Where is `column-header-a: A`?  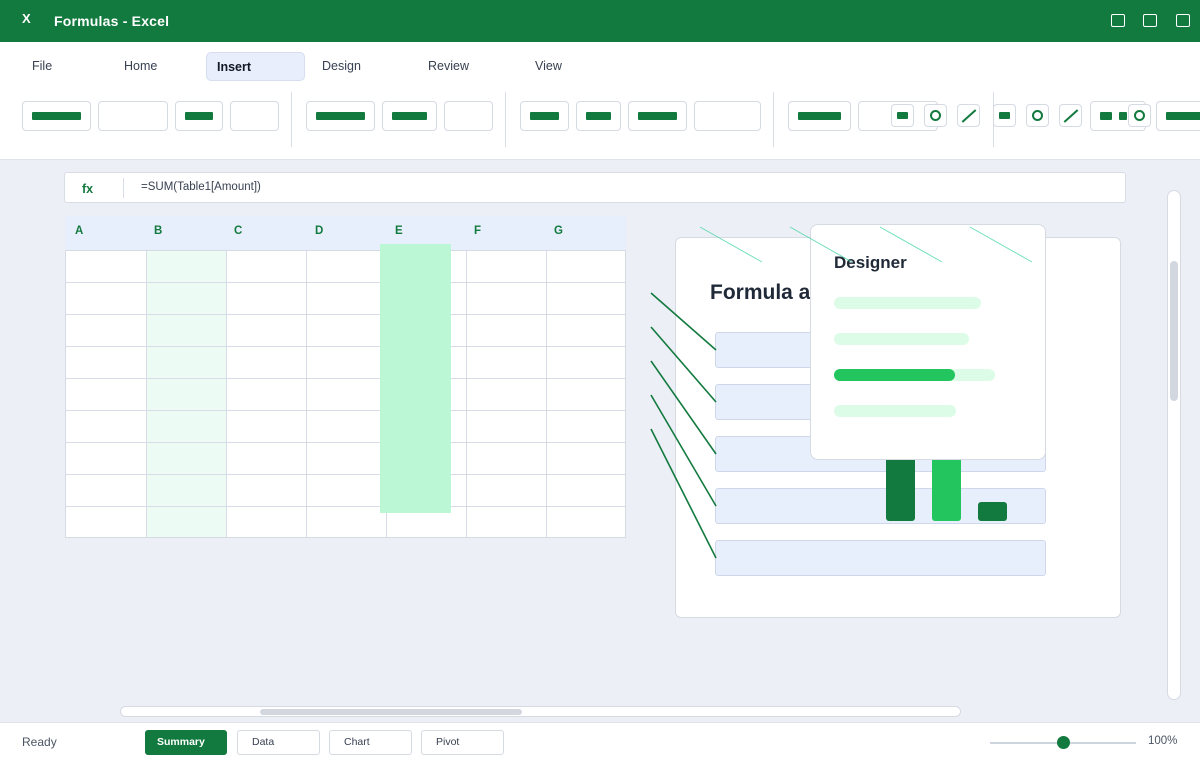 column-header-a: A is located at coordinates (79, 231).